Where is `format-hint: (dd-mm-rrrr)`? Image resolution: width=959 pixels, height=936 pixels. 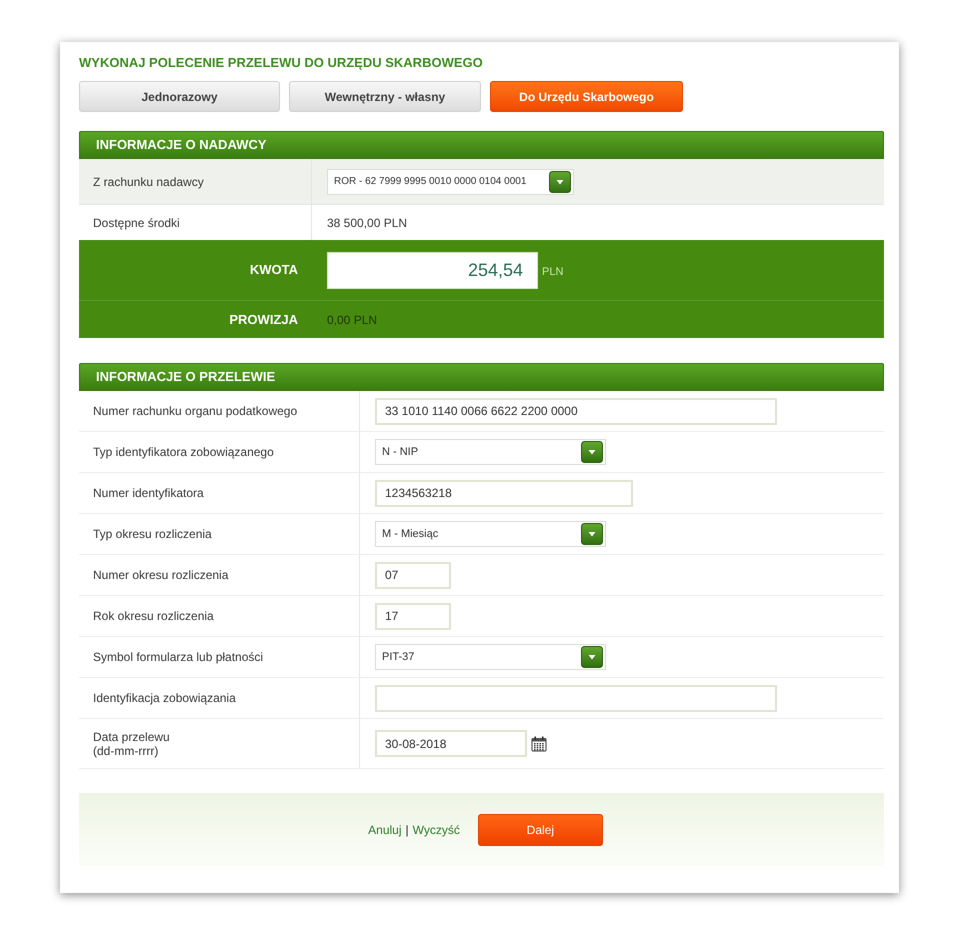 format-hint: (dd-mm-rrrr) is located at coordinates (125, 751).